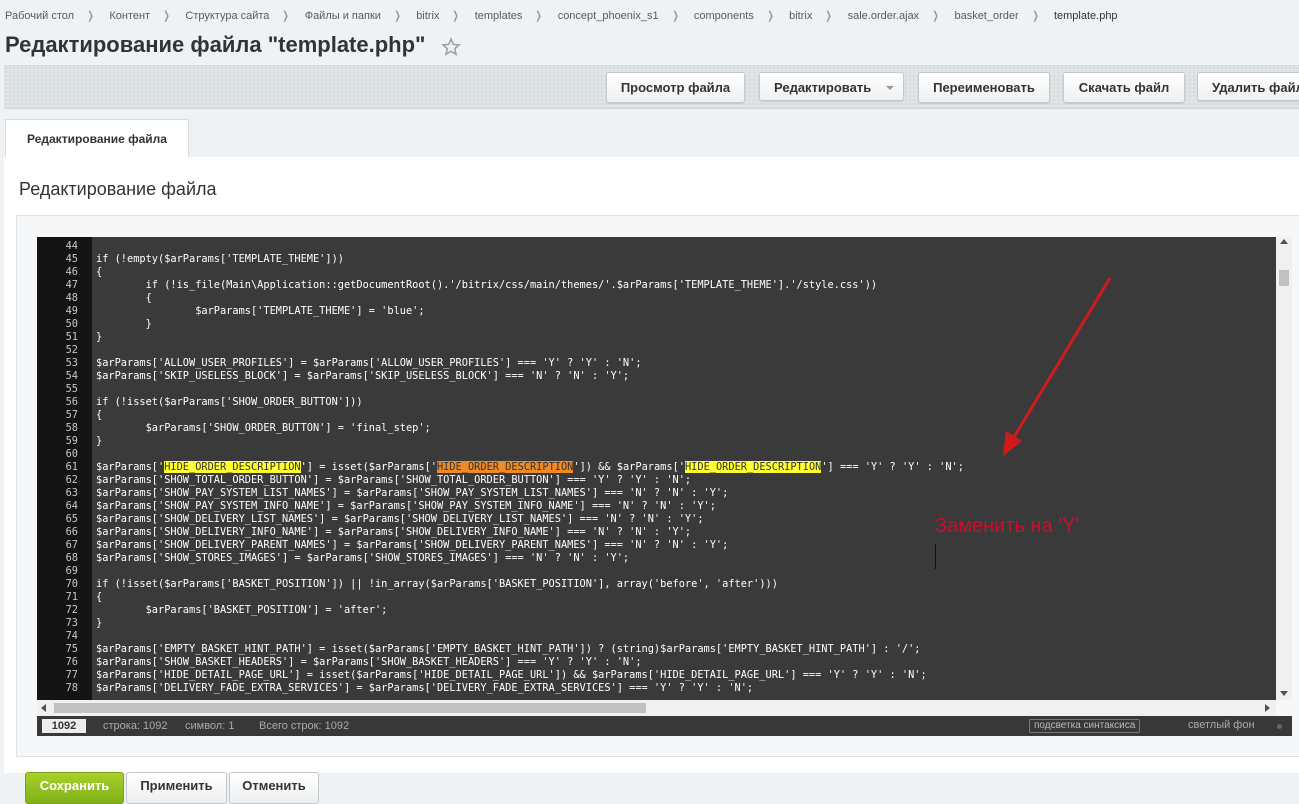  I want to click on code-line: 44, so click(656, 246).